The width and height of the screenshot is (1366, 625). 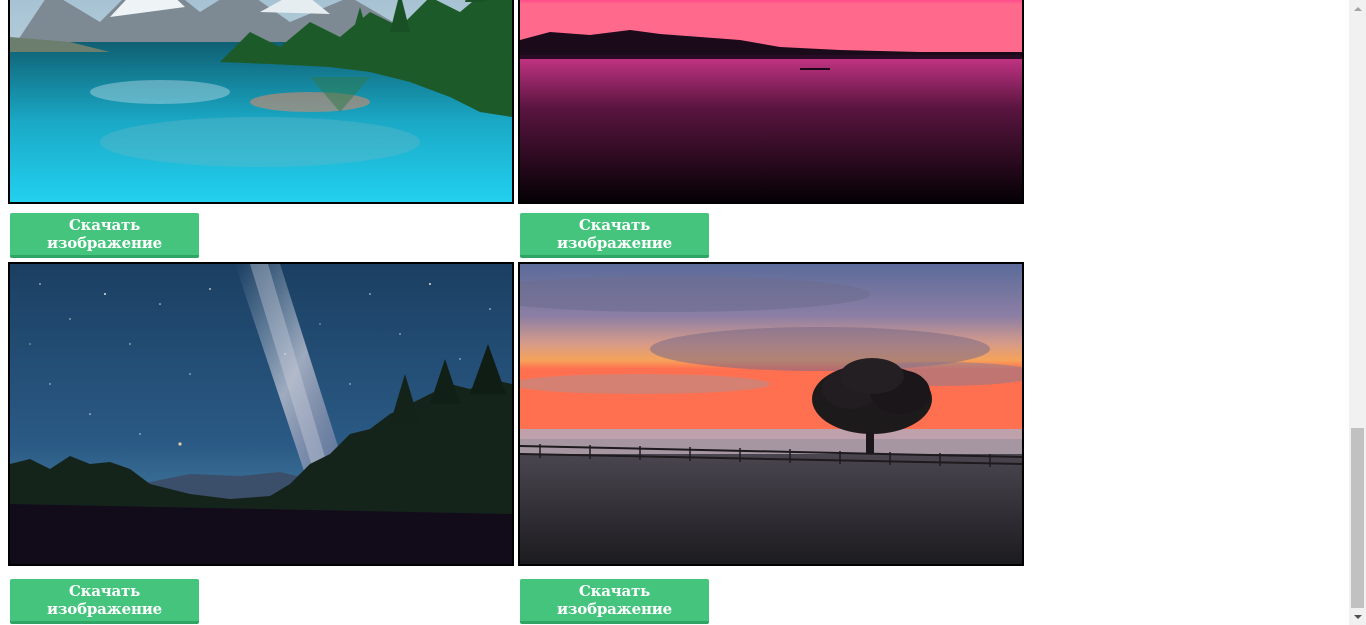 I want to click on vertical-scrollbar, so click(x=1357, y=312).